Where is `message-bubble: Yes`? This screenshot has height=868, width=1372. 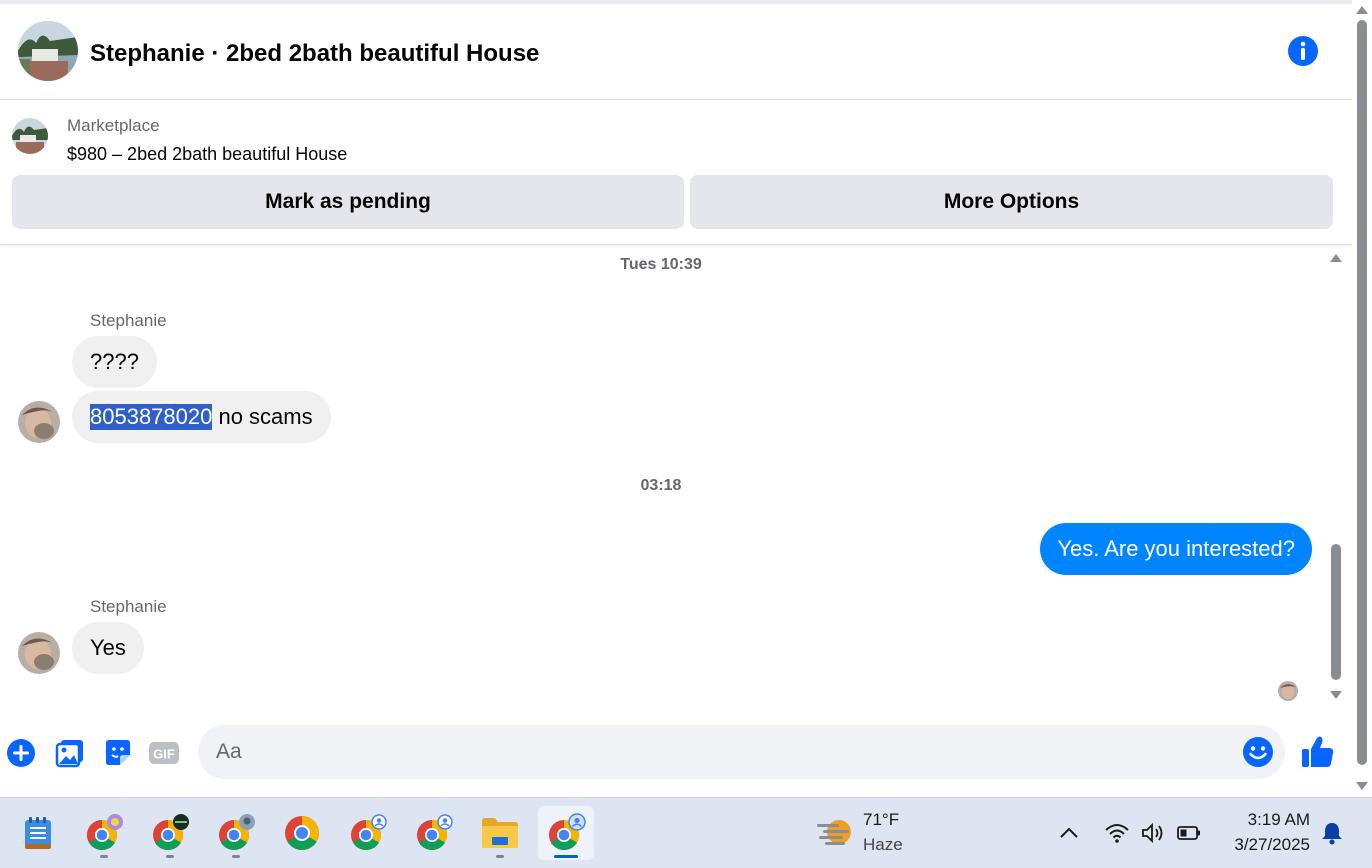 message-bubble: Yes is located at coordinates (108, 648).